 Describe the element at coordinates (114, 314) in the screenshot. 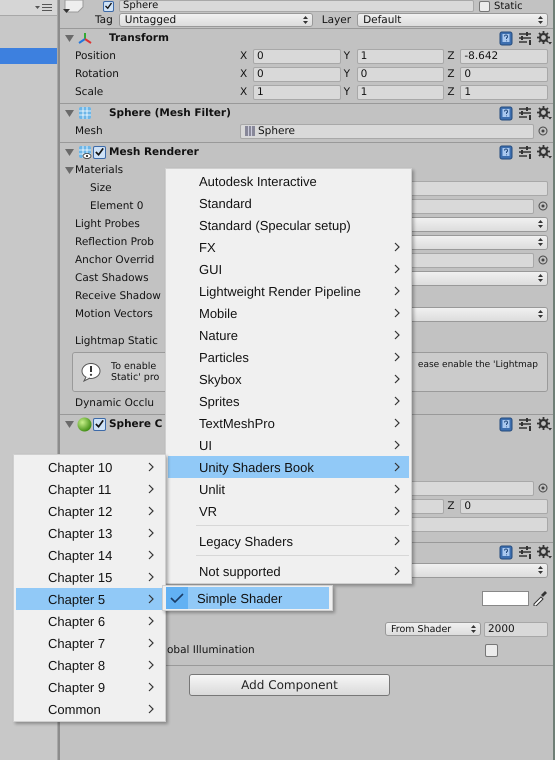

I see `field-label: Motion Vectors` at that location.